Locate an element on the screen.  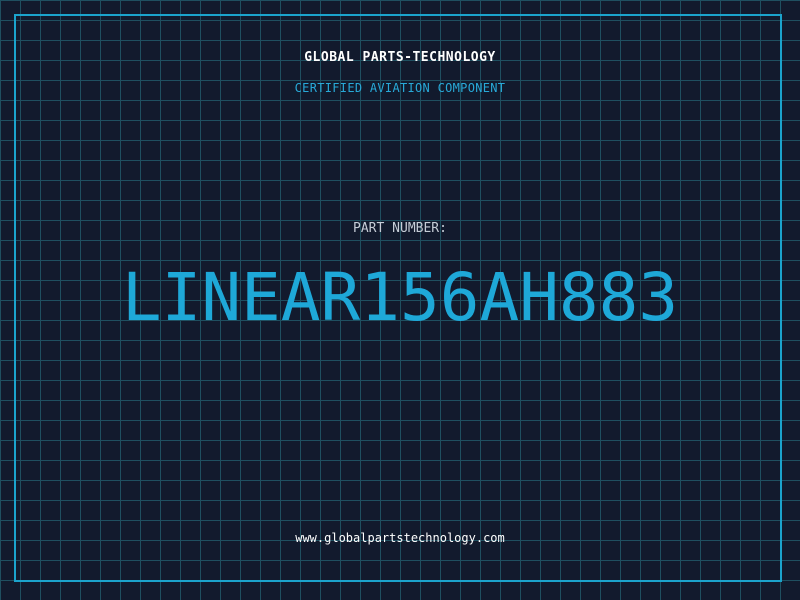
tagline: CERTIFIED AVIATION COMPONENT is located at coordinates (400, 88).